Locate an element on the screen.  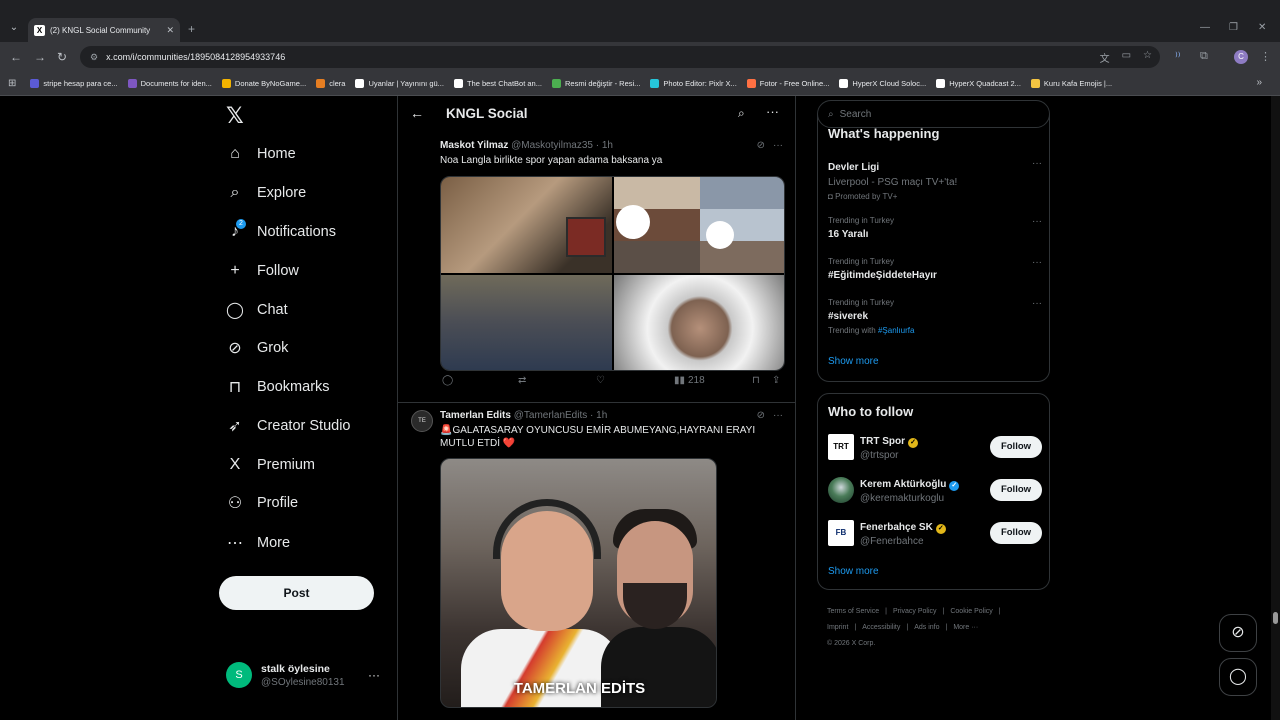
trend-link: #Şanlıurfa is located at coordinates (896, 330).